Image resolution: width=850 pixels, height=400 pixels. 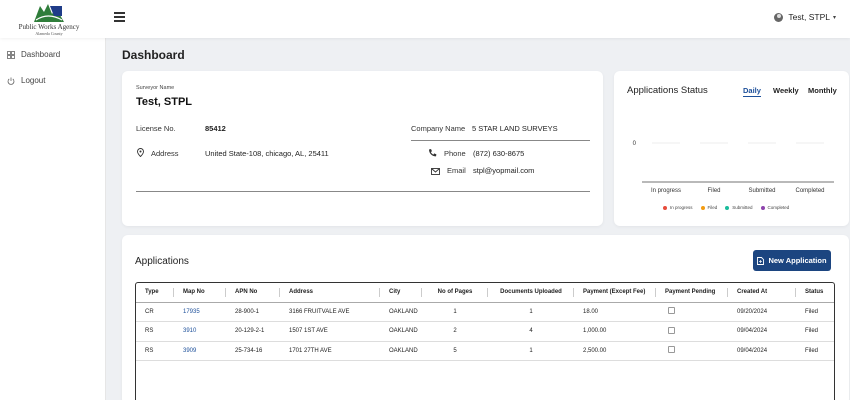 I want to click on location-pin-icon, so click(x=140, y=152).